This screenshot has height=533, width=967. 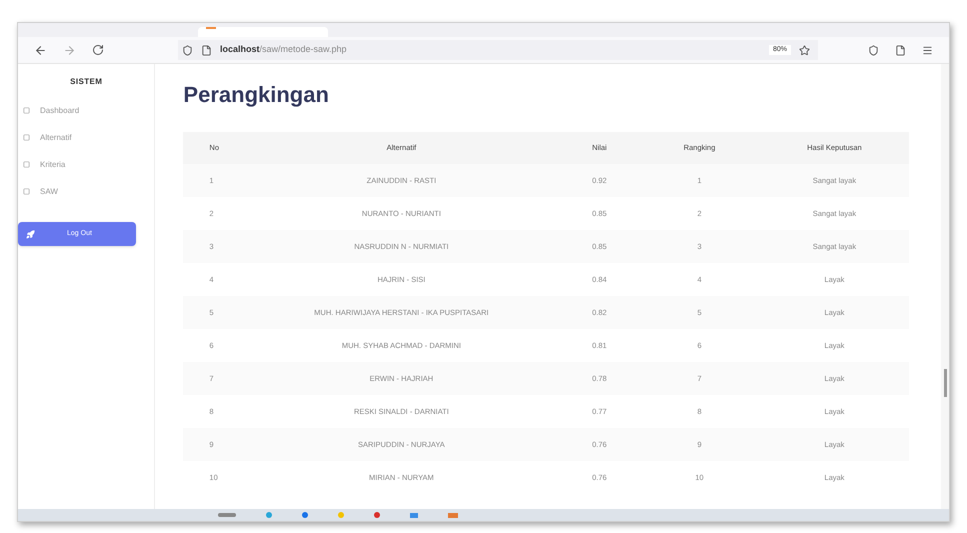 What do you see at coordinates (927, 50) in the screenshot?
I see `menu-icon` at bounding box center [927, 50].